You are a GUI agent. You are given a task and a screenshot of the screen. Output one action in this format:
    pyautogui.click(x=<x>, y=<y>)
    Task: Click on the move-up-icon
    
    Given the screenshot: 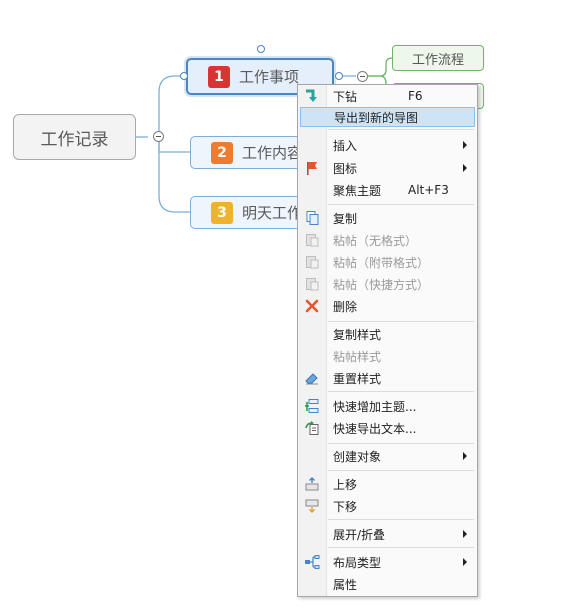 What is the action you would take?
    pyautogui.click(x=312, y=484)
    